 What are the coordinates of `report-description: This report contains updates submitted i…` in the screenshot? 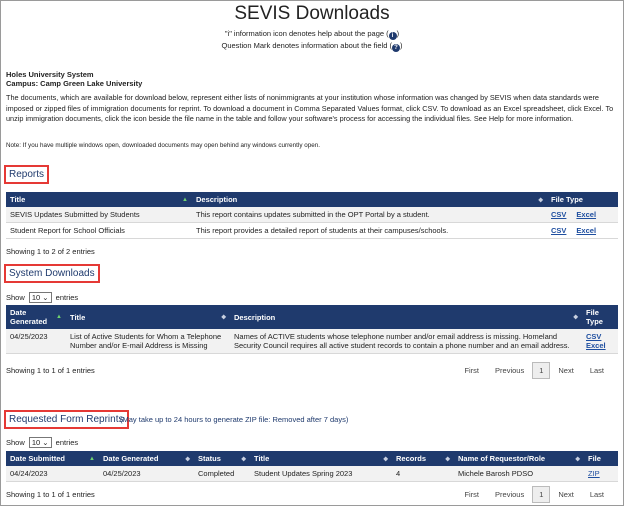 It's located at (369, 215).